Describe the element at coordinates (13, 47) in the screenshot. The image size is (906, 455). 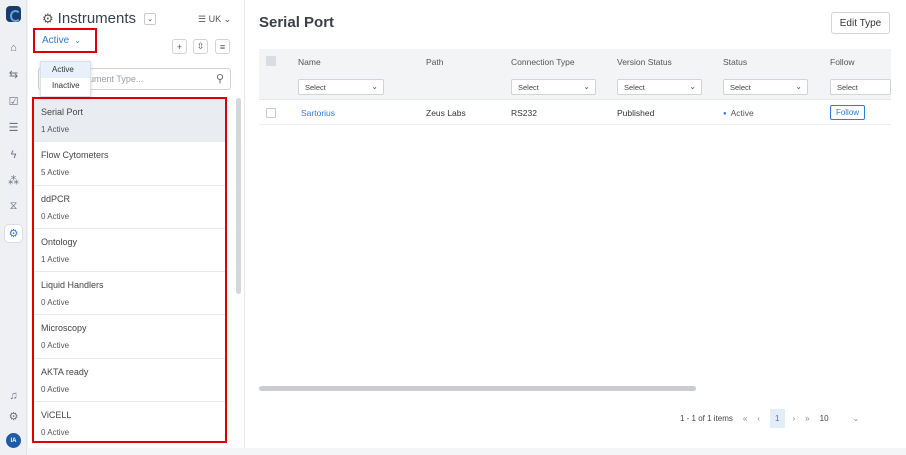
I see `home-icon: ⌂` at that location.